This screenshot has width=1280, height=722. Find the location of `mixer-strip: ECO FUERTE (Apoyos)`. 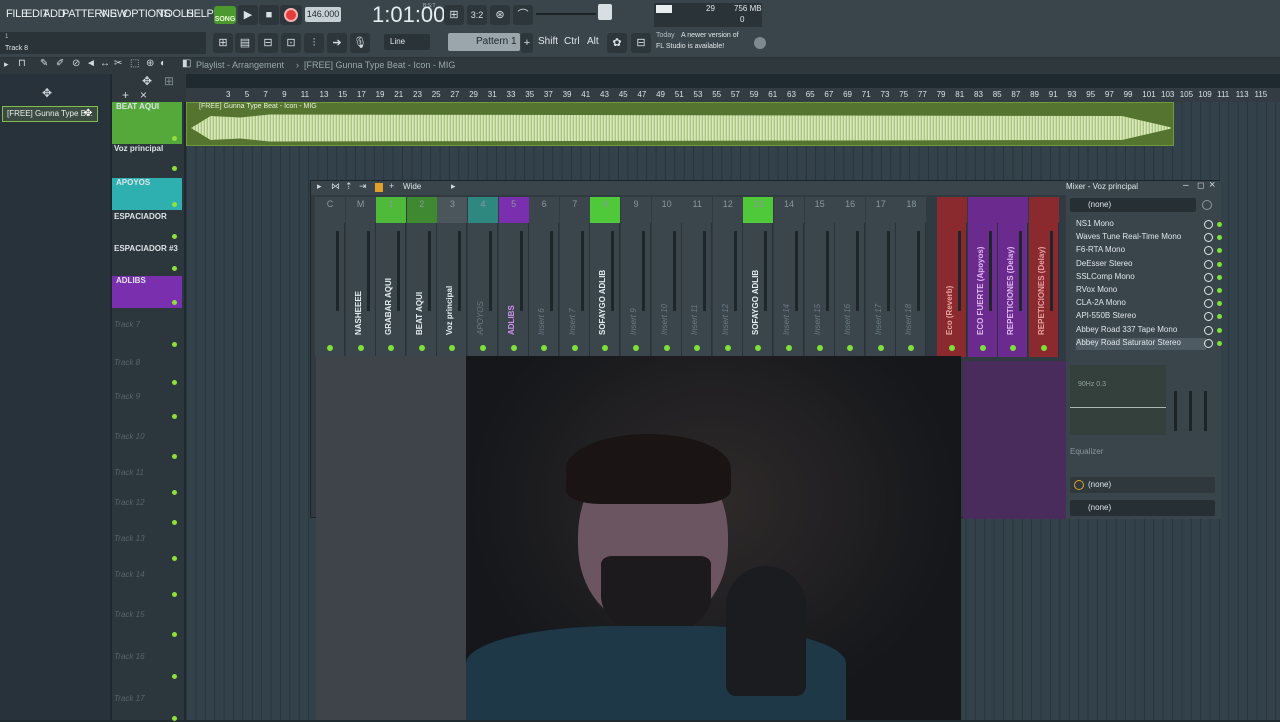

mixer-strip: ECO FUERTE (Apoyos) is located at coordinates (982, 277).